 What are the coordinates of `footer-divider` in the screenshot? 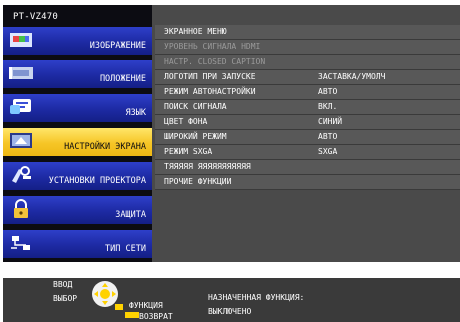 It's located at (231, 270).